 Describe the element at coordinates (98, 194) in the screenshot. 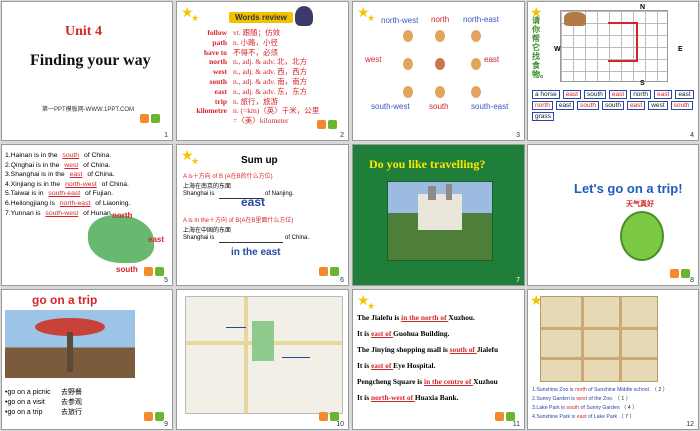

I see `sentence-end: of Fujian.` at that location.